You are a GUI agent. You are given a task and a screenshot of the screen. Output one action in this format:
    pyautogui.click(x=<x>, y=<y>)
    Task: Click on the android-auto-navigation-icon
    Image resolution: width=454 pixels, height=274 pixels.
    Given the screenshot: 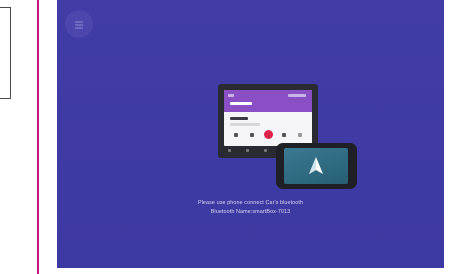 What is the action you would take?
    pyautogui.click(x=316, y=165)
    